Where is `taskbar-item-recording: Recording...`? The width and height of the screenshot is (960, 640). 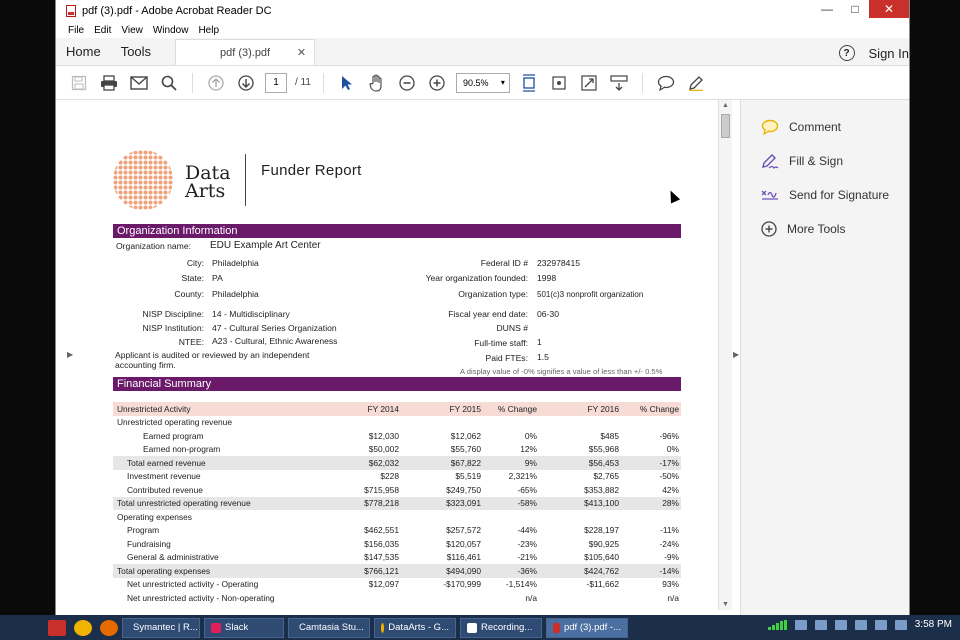
taskbar-item-recording: Recording... is located at coordinates (501, 627).